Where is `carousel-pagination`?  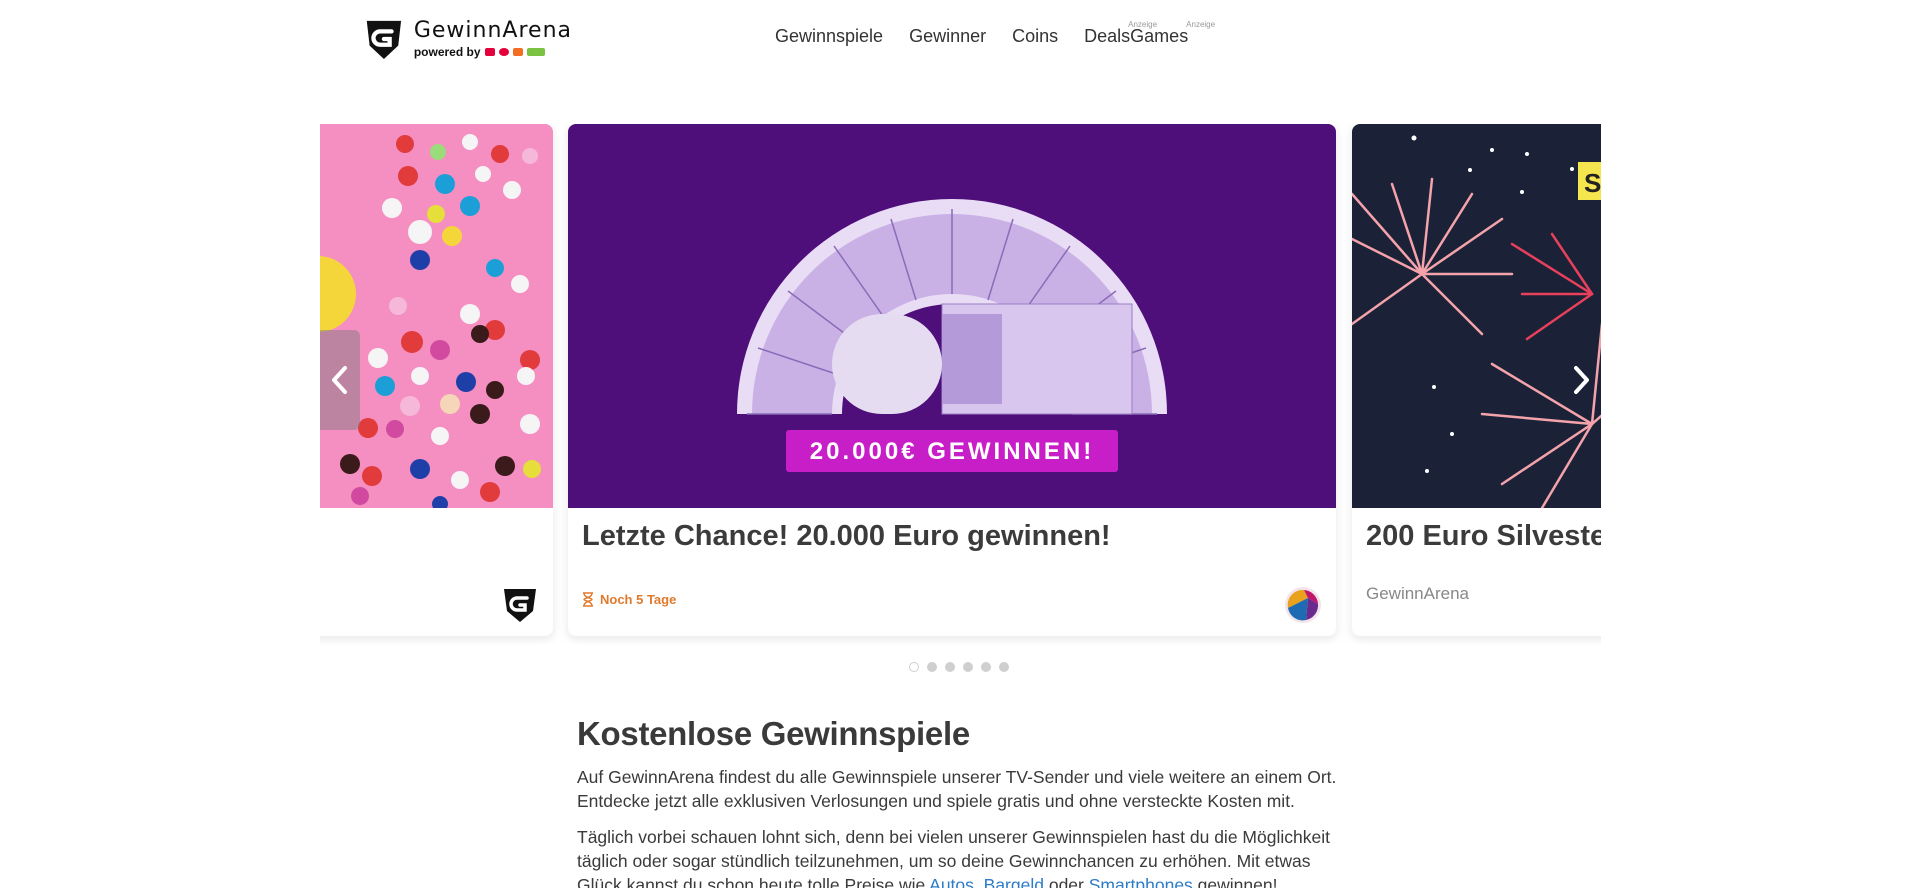
carousel-pagination is located at coordinates (959, 667).